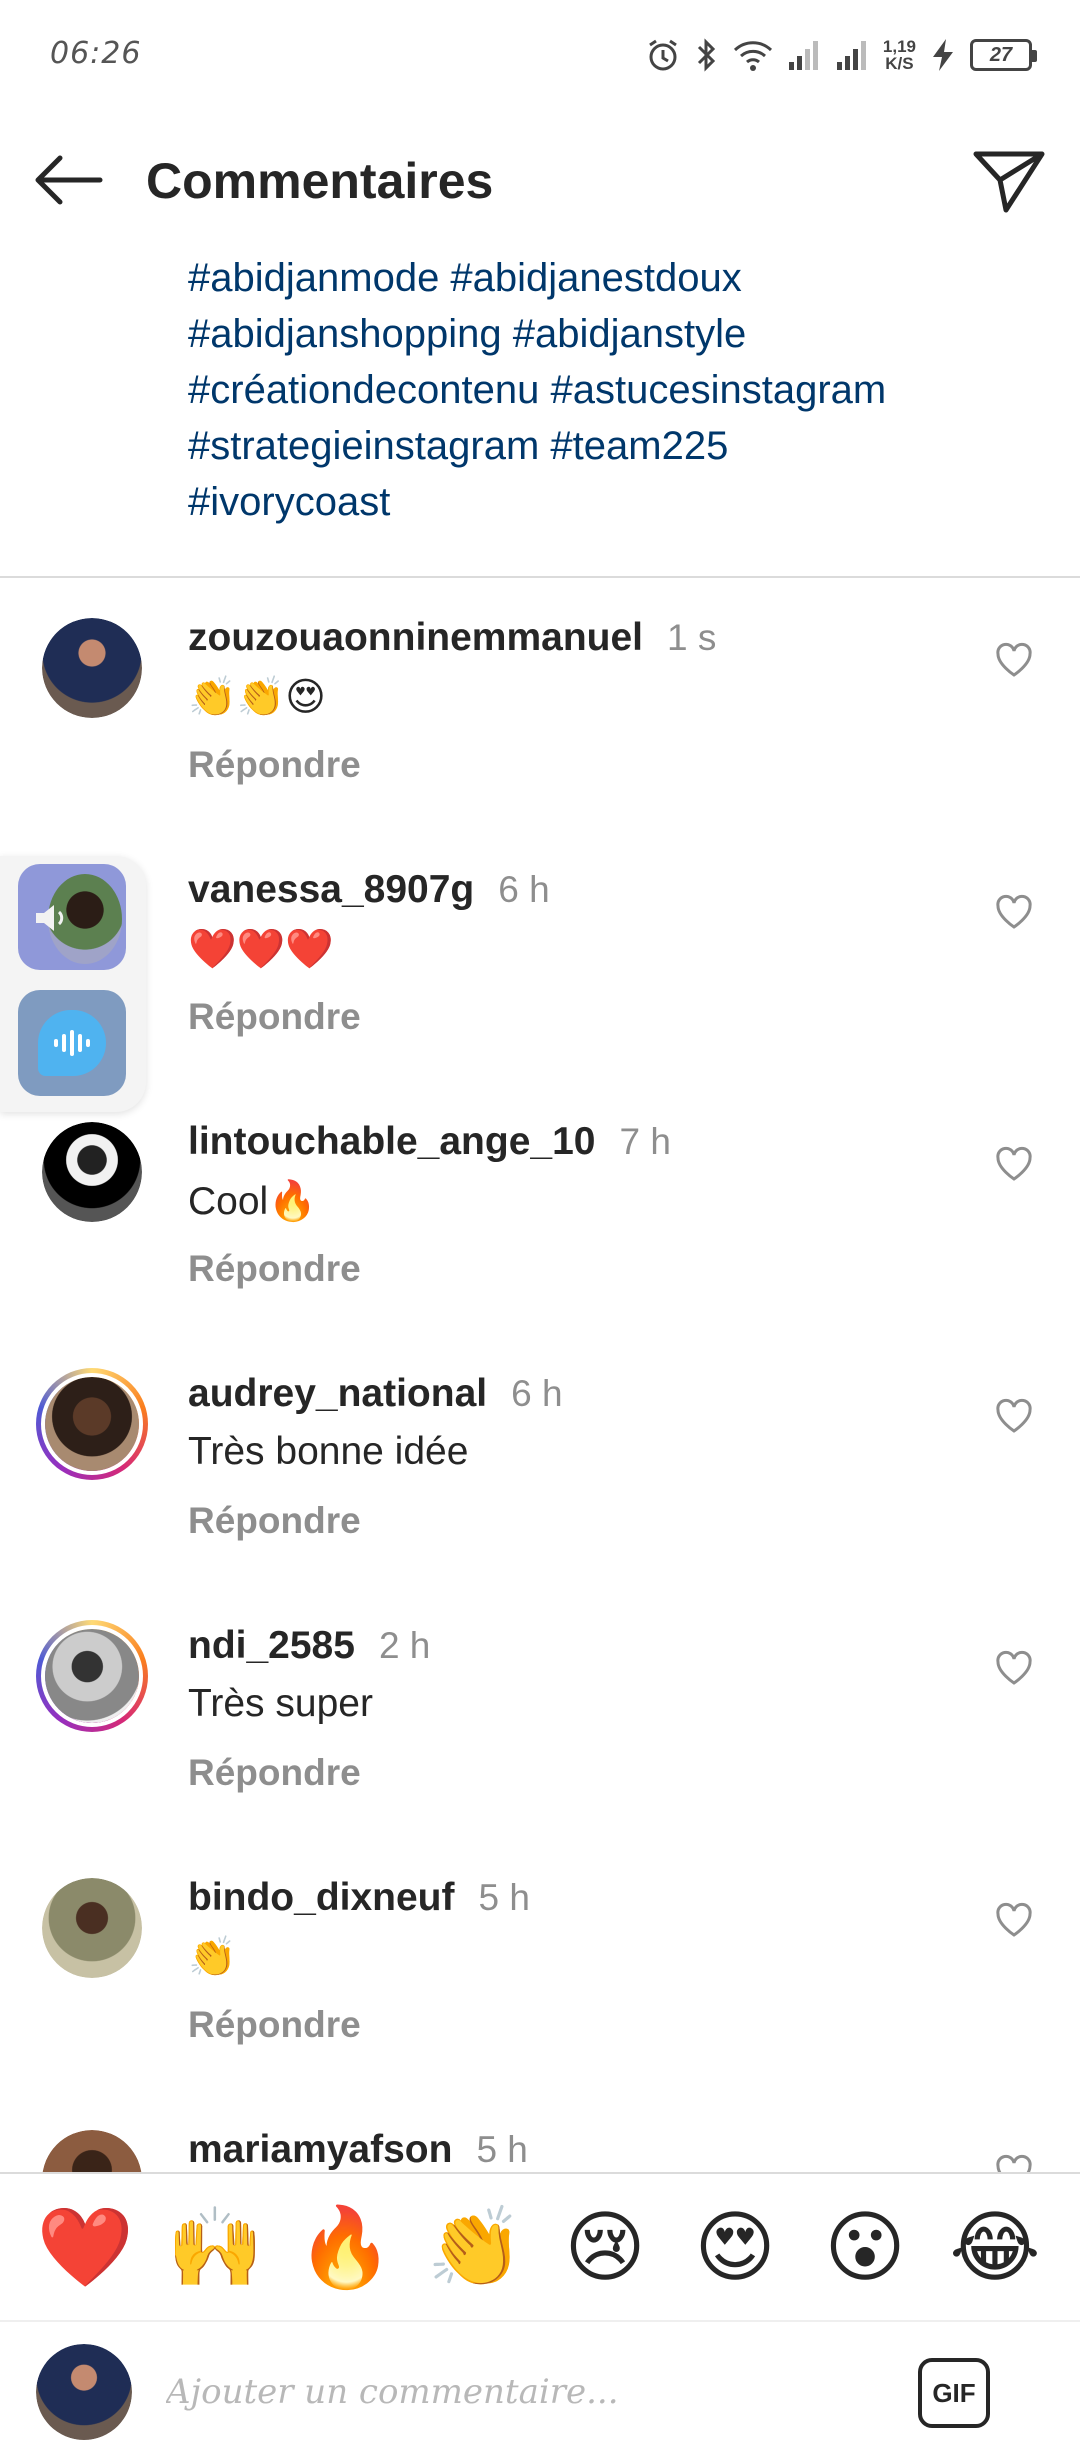 The height and width of the screenshot is (2460, 1080). I want to click on paper-plane-icon, so click(1009, 182).